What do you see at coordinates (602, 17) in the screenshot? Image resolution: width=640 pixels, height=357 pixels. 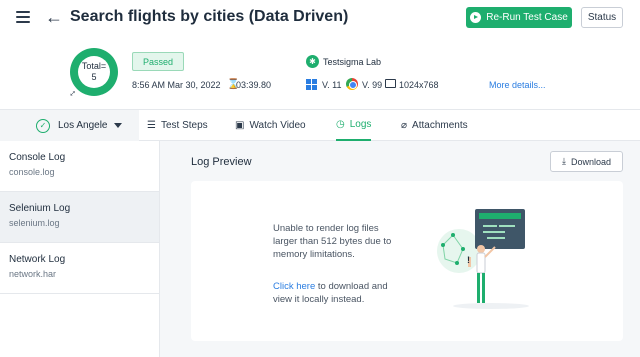 I see `status-button: Status` at bounding box center [602, 17].